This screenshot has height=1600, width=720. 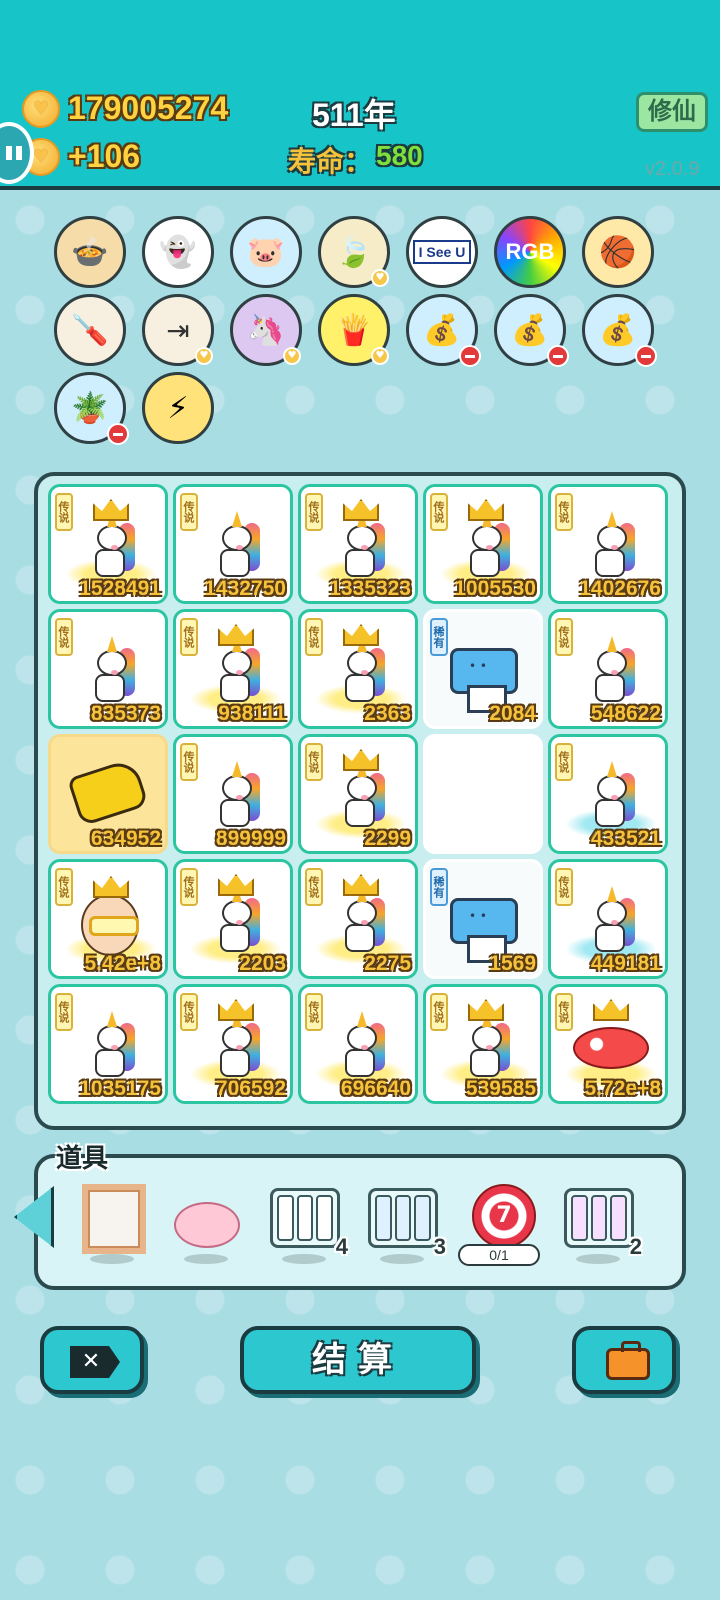 What do you see at coordinates (624, 1360) in the screenshot?
I see `inventory-button` at bounding box center [624, 1360].